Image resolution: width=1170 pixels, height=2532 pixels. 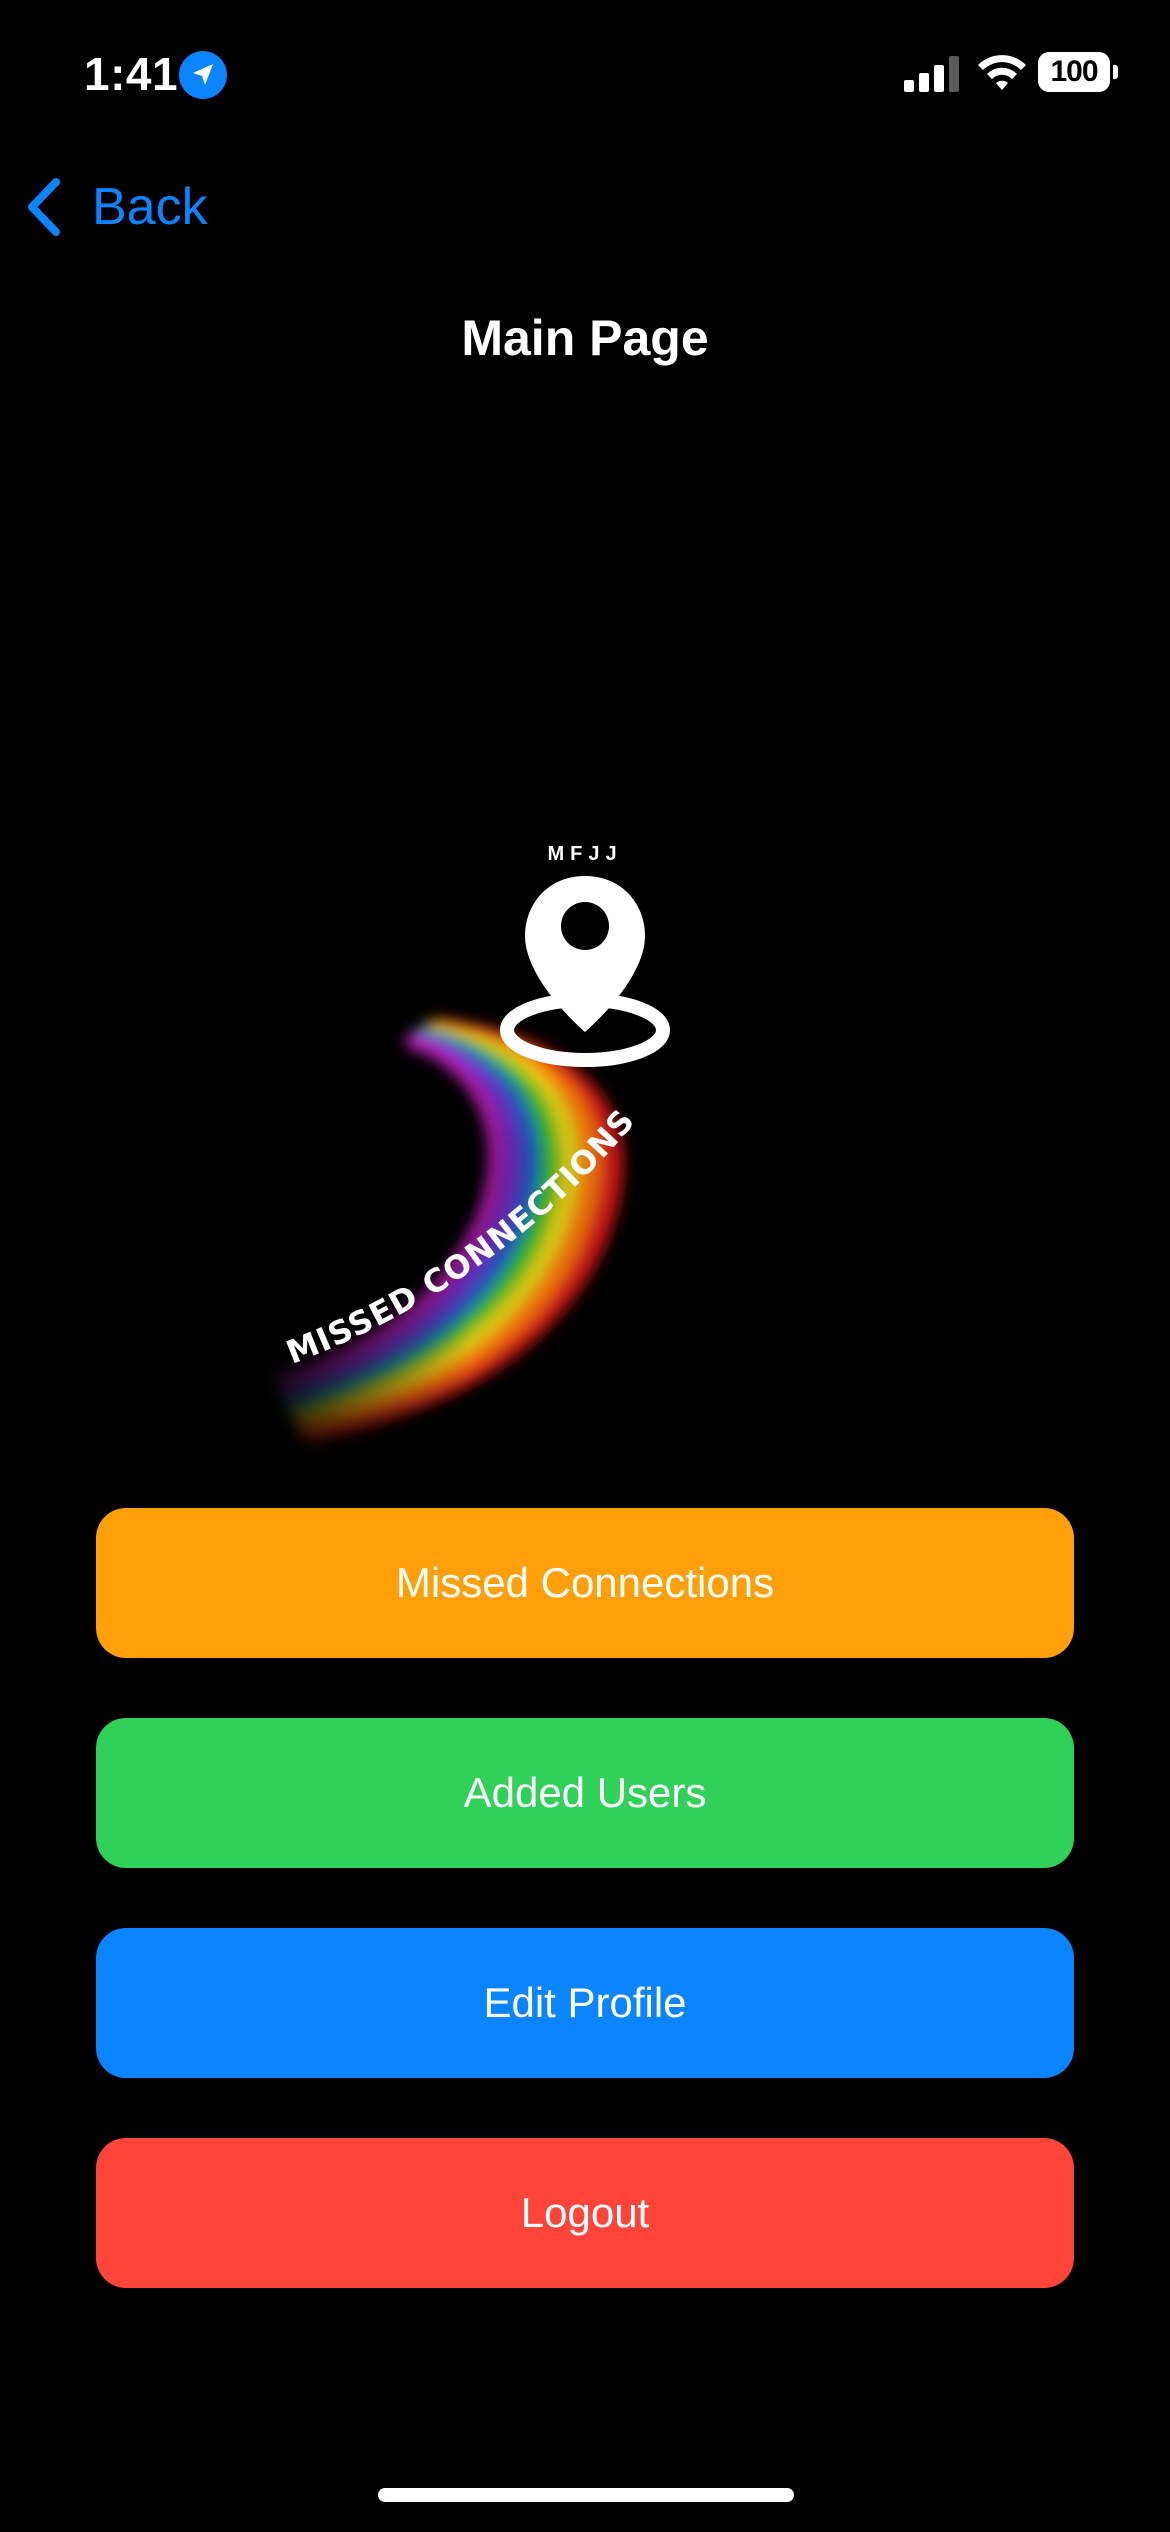 What do you see at coordinates (584, 854) in the screenshot?
I see `logo-top-text: MFJJ` at bounding box center [584, 854].